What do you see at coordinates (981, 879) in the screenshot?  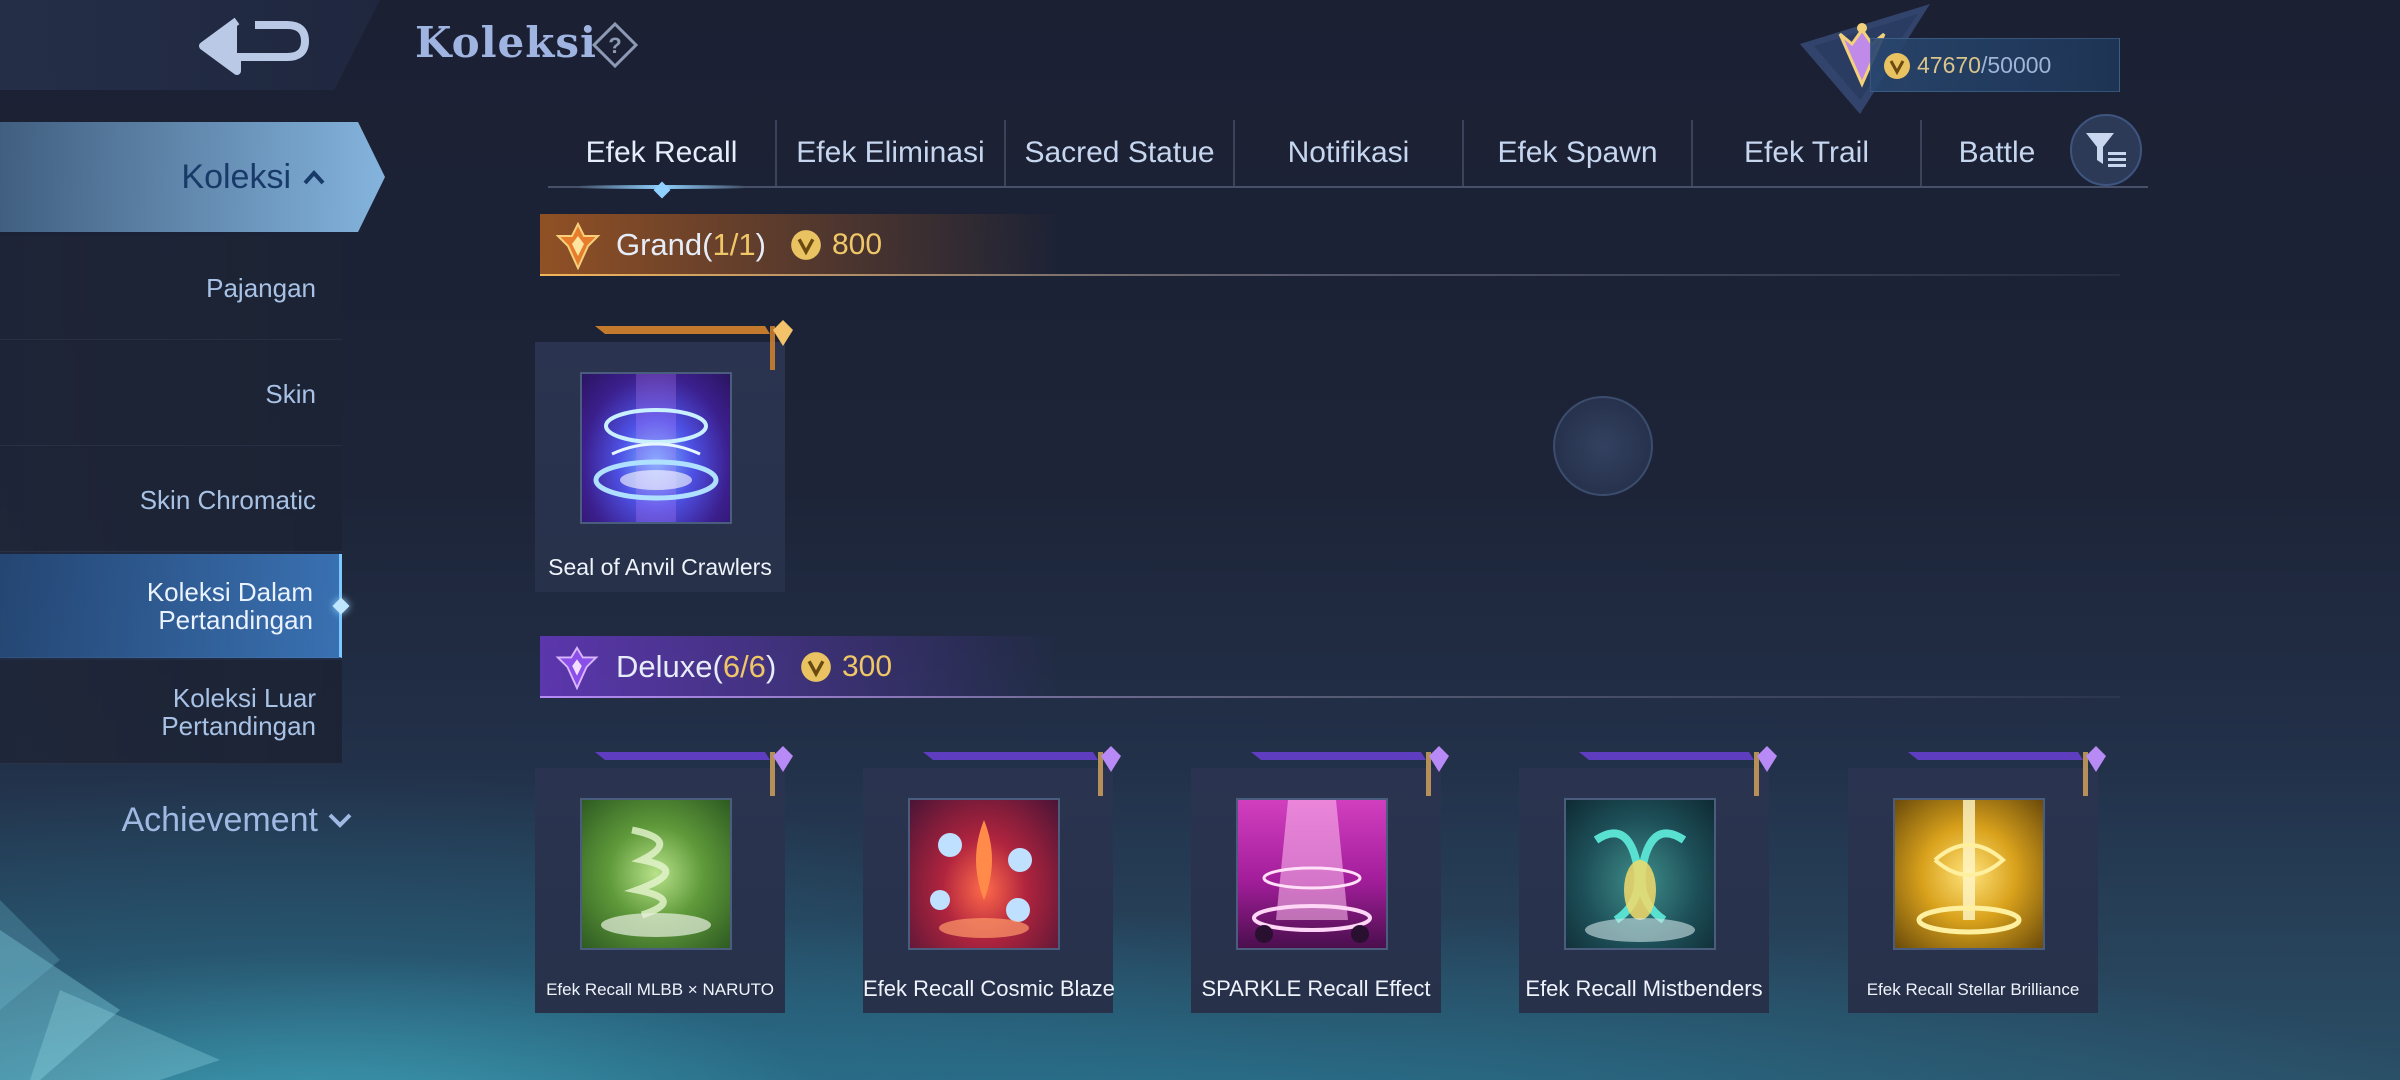 I see `cosmic-blaze-art` at bounding box center [981, 879].